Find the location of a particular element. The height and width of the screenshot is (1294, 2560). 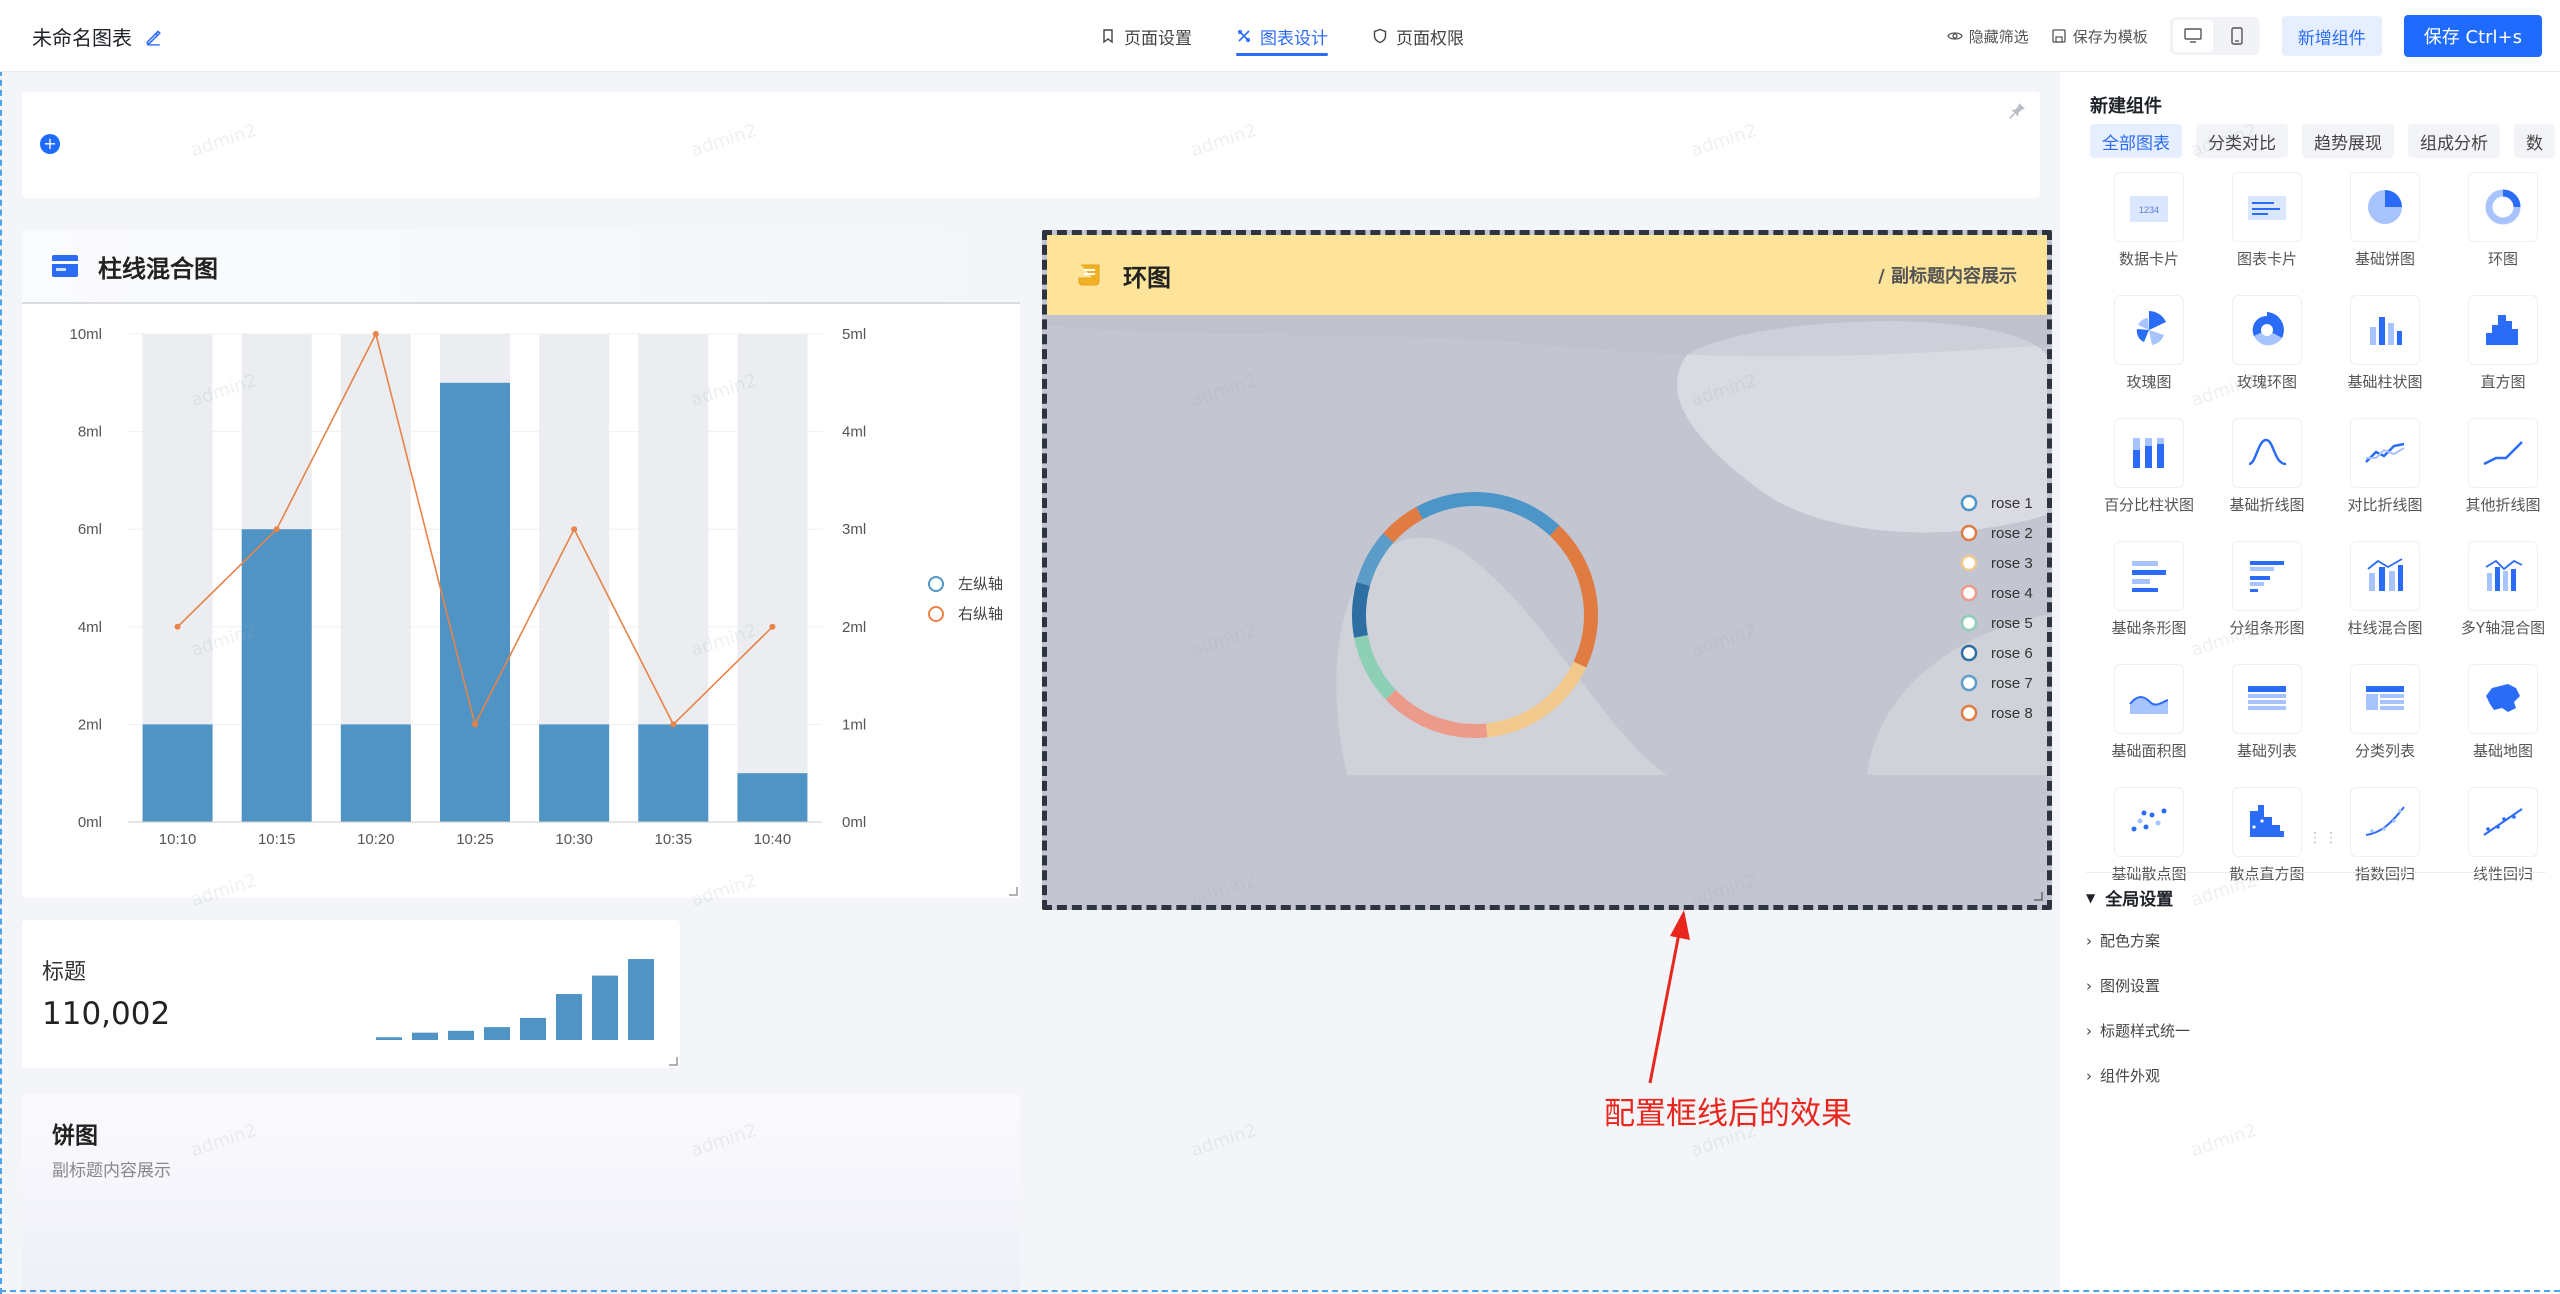

component-map: 基础地图 is located at coordinates (2502, 712).